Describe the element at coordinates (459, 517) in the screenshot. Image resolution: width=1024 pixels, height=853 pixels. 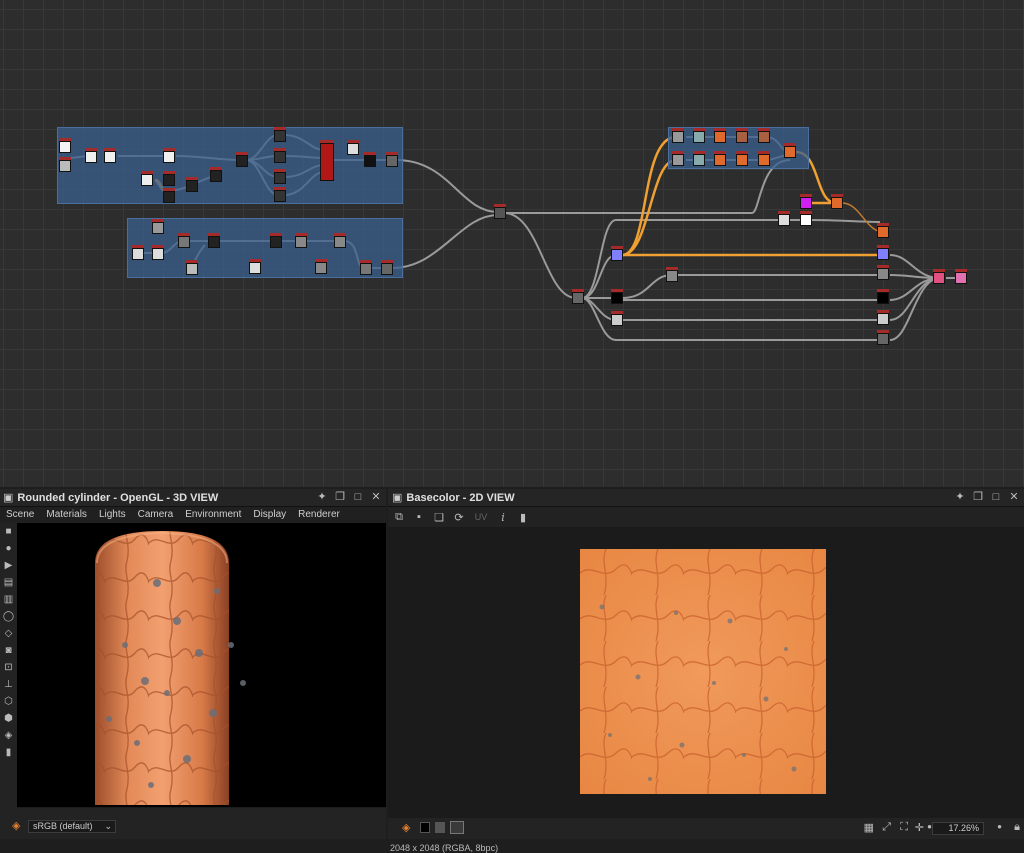
I see `refresh-icon: ⟳` at that location.